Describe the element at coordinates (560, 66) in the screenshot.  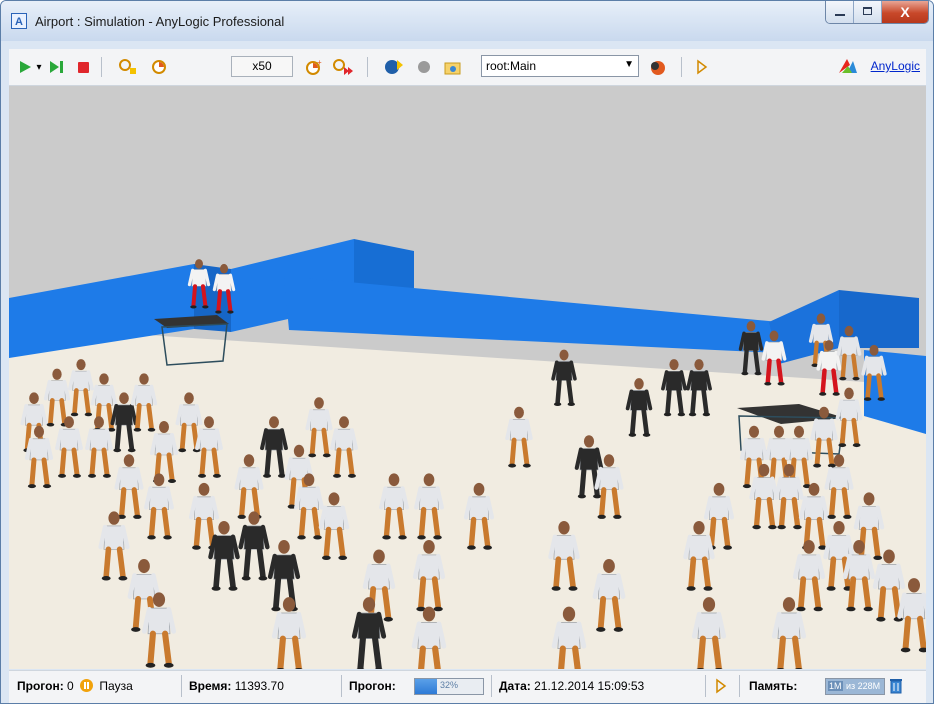
I see `root-selector: root:Main ▼` at that location.